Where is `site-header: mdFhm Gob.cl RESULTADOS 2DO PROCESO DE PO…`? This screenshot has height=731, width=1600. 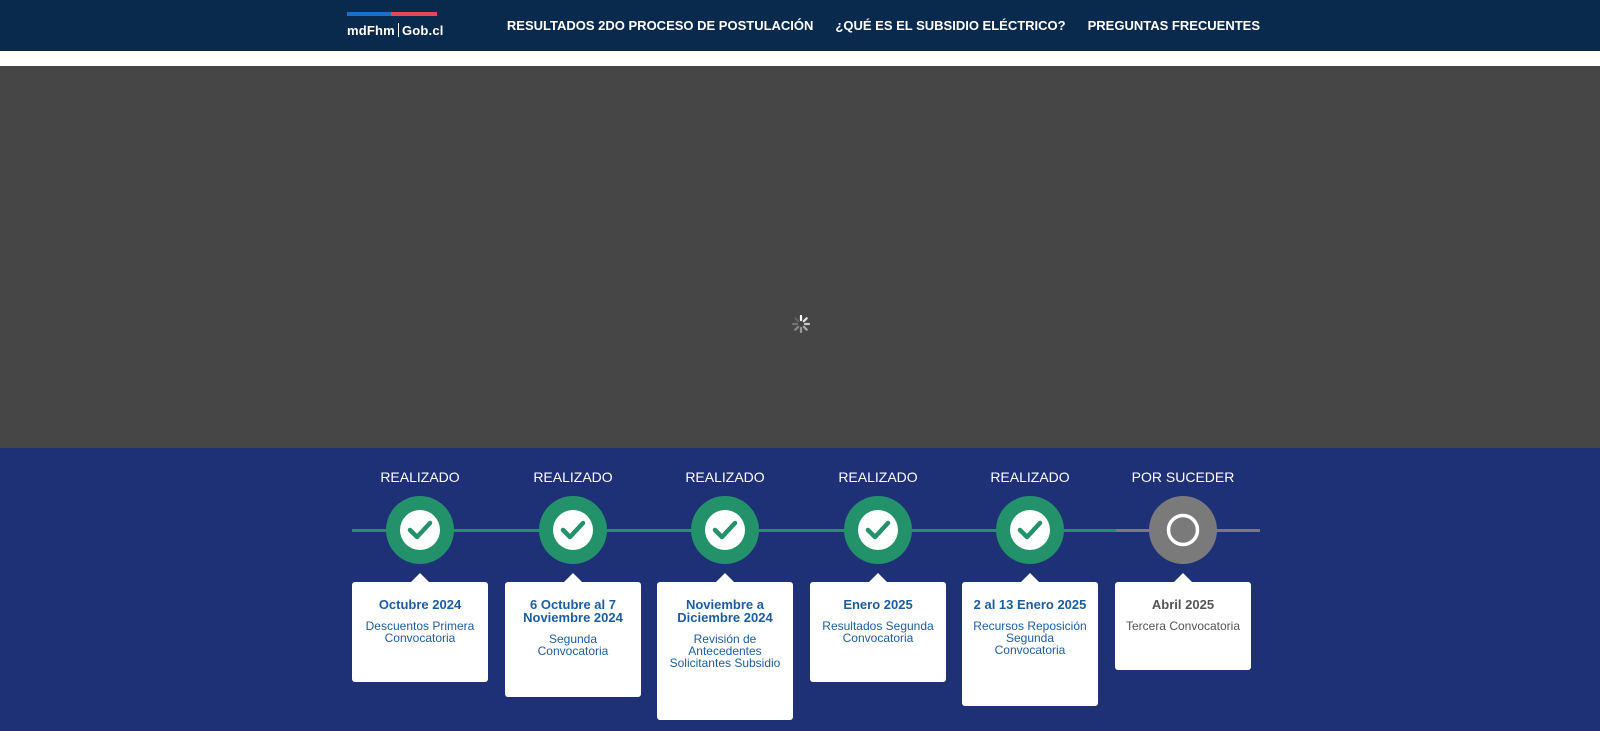 site-header: mdFhm Gob.cl RESULTADOS 2DO PROCESO DE PO… is located at coordinates (800, 25).